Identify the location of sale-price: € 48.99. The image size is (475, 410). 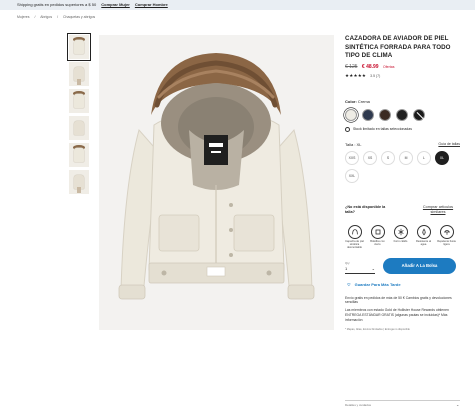
(370, 66).